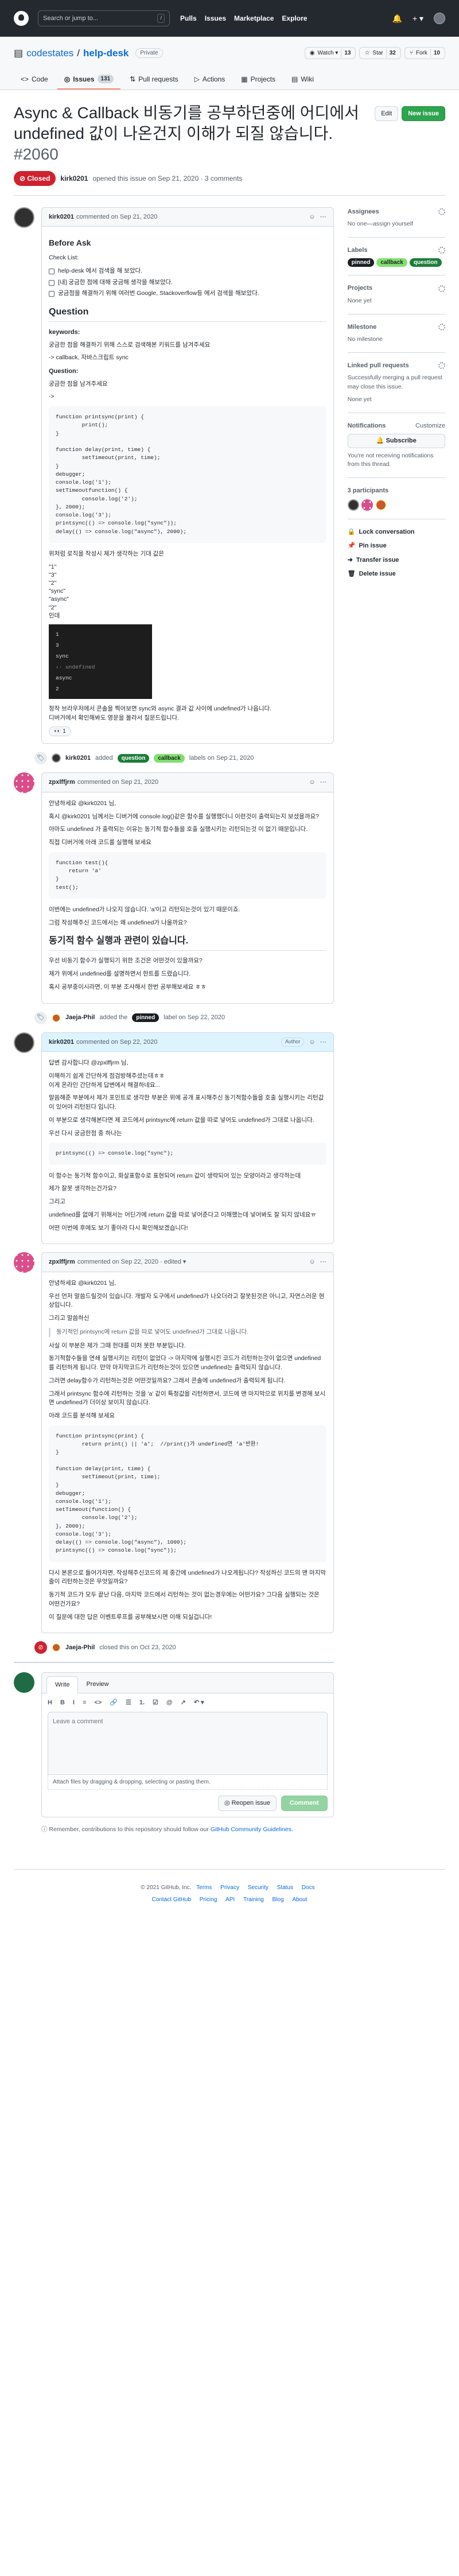 The image size is (459, 2576). Describe the element at coordinates (396, 546) in the screenshot. I see `pin-issue-button: 📌 Pin issue` at that location.